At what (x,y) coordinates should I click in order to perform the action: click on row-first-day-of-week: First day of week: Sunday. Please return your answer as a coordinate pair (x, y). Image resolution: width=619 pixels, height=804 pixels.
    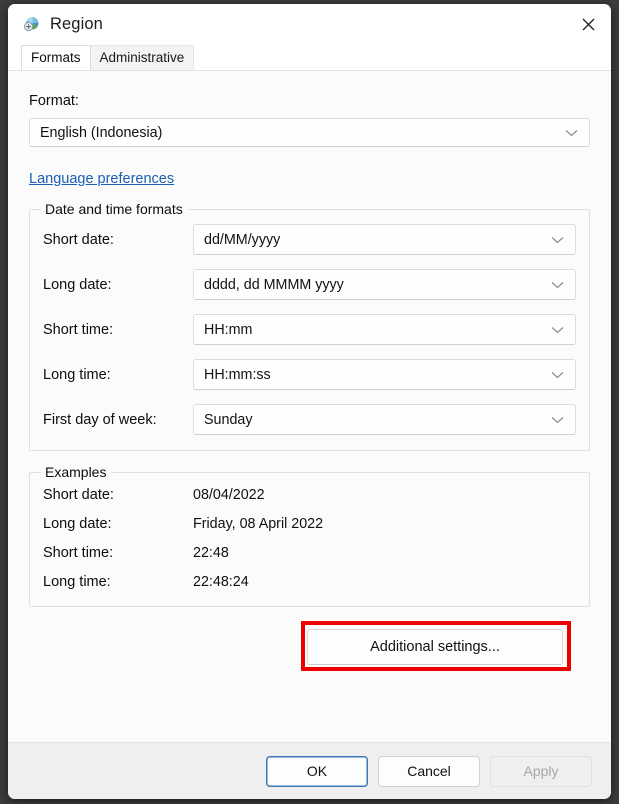
    Looking at the image, I should click on (309, 419).